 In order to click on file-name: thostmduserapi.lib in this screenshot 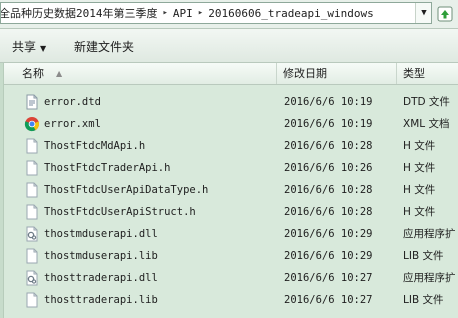, I will do `click(101, 256)`.